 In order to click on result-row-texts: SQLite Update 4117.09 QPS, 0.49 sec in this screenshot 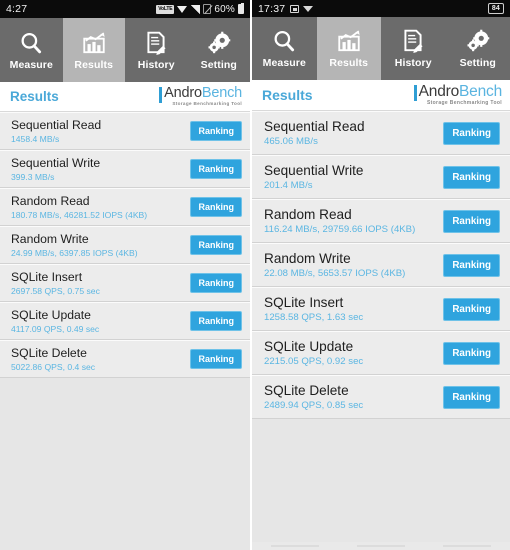, I will do `click(55, 321)`.